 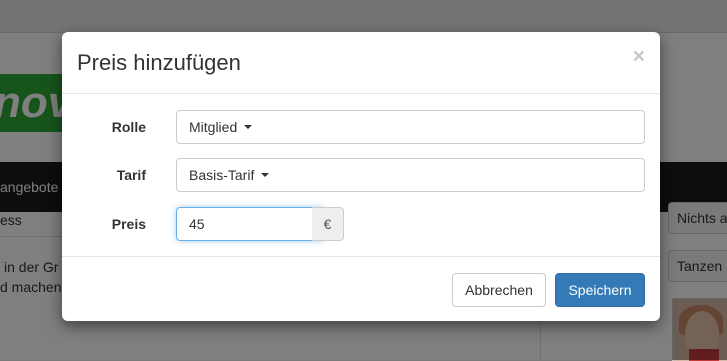 What do you see at coordinates (328, 224) in the screenshot?
I see `currency-addon: €` at bounding box center [328, 224].